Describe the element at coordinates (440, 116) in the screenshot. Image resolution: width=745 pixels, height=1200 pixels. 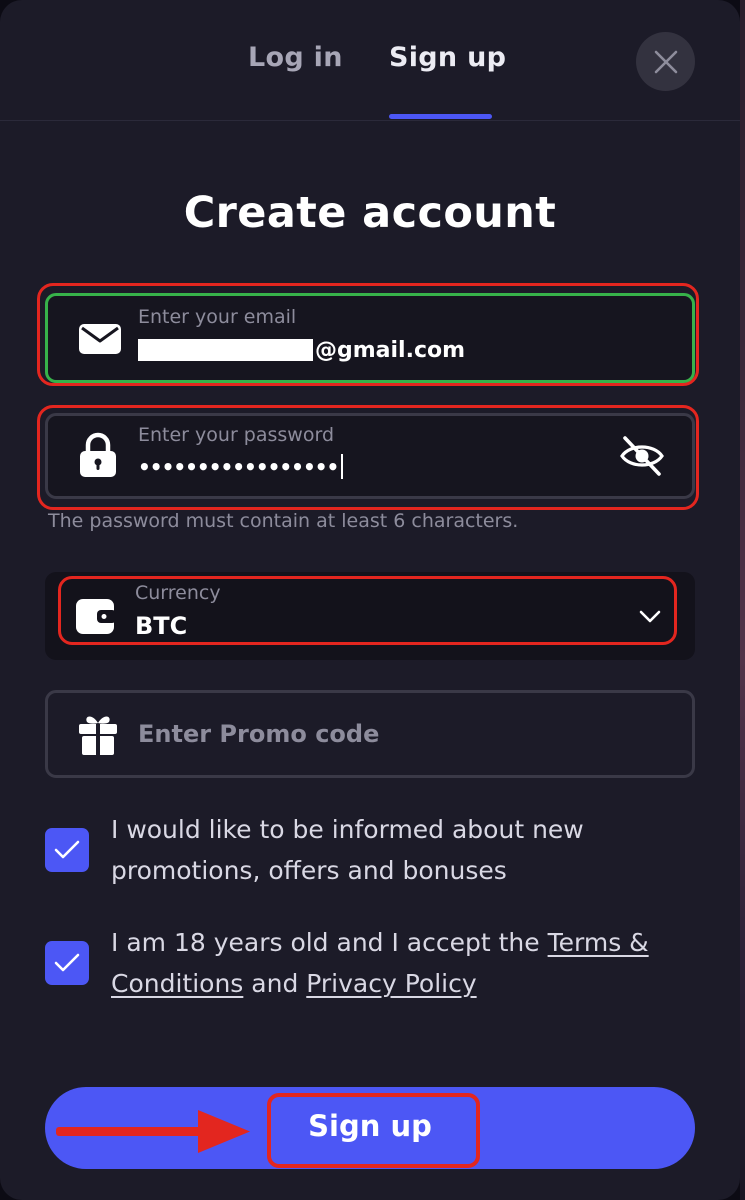
I see `active-tab-indicator` at that location.